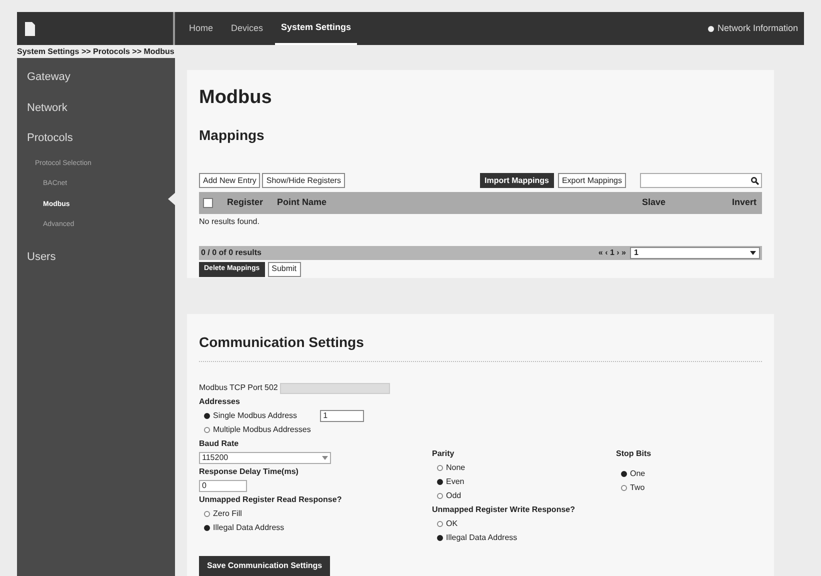 This screenshot has height=576, width=821. What do you see at coordinates (247, 28) in the screenshot?
I see `nav-tab: Devices` at bounding box center [247, 28].